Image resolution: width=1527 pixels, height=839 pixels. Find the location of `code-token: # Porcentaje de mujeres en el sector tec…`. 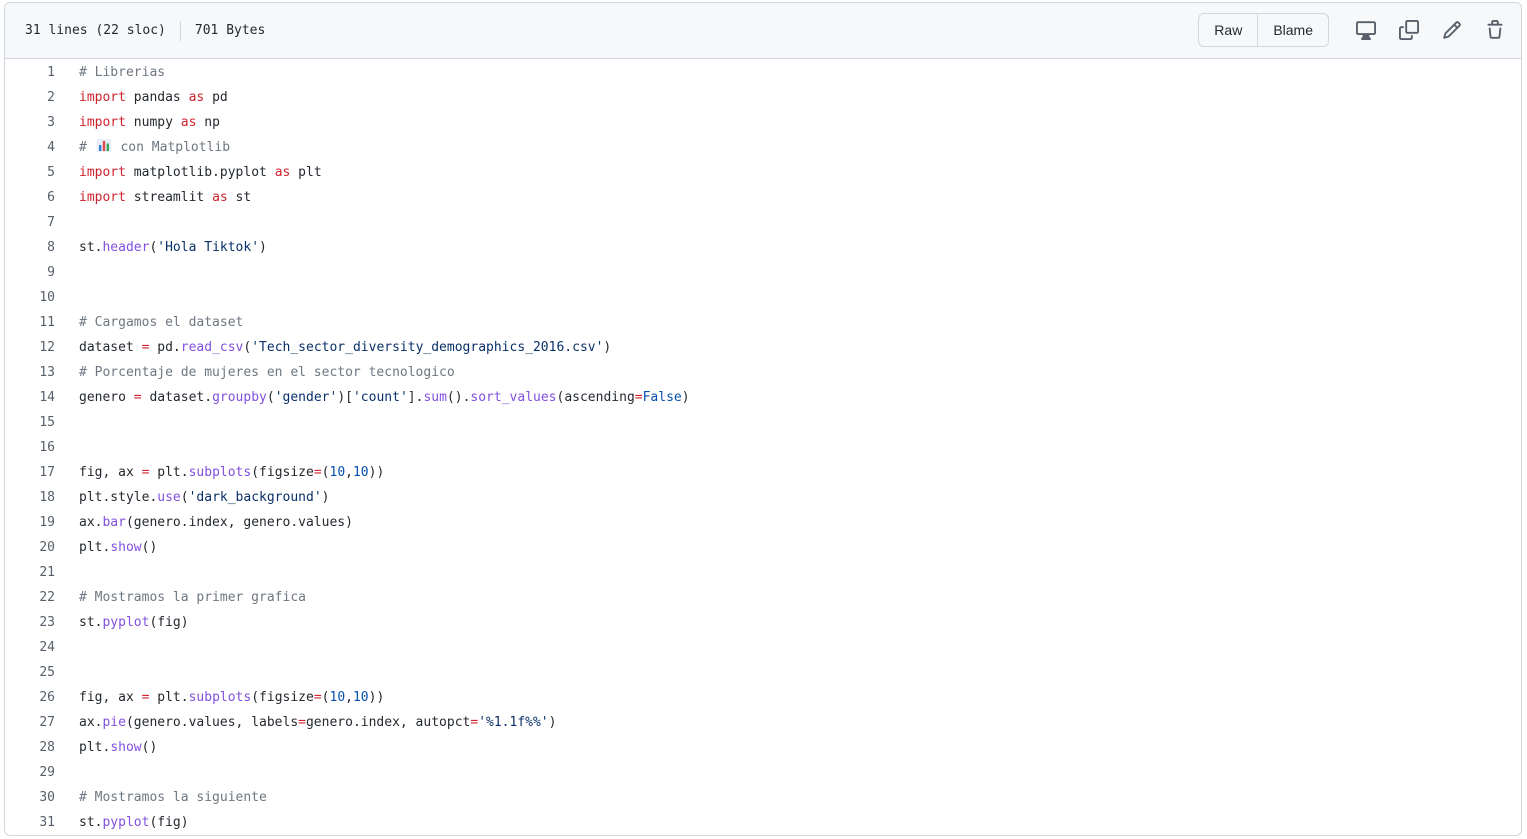

code-token: # Porcentaje de mujeres en el sector tec… is located at coordinates (267, 372).